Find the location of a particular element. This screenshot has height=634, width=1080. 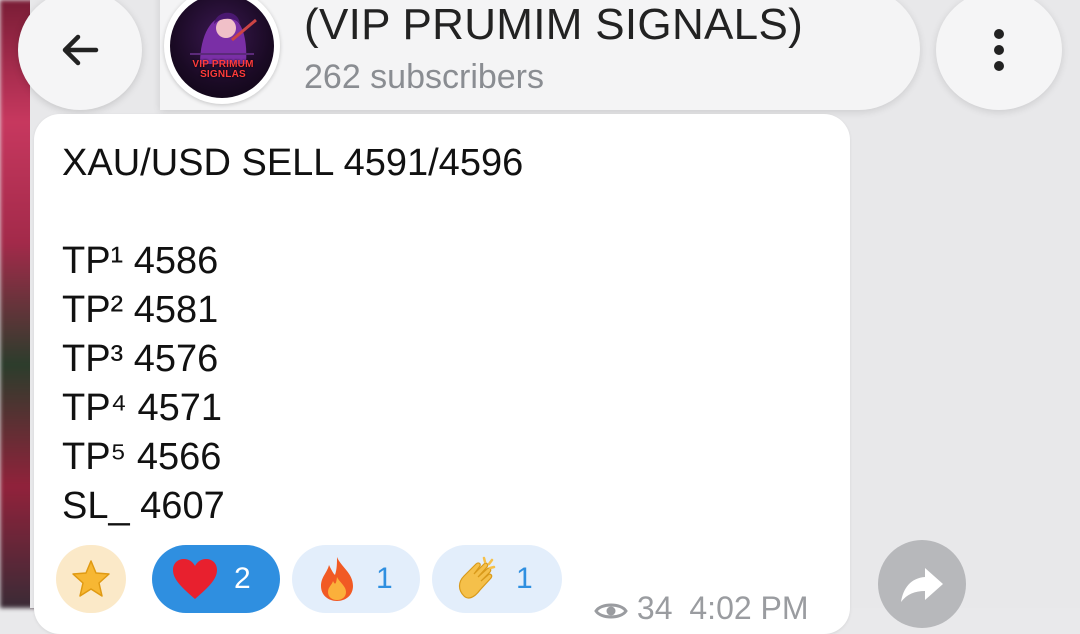

message-line: TP¹ 4586 is located at coordinates (140, 261).